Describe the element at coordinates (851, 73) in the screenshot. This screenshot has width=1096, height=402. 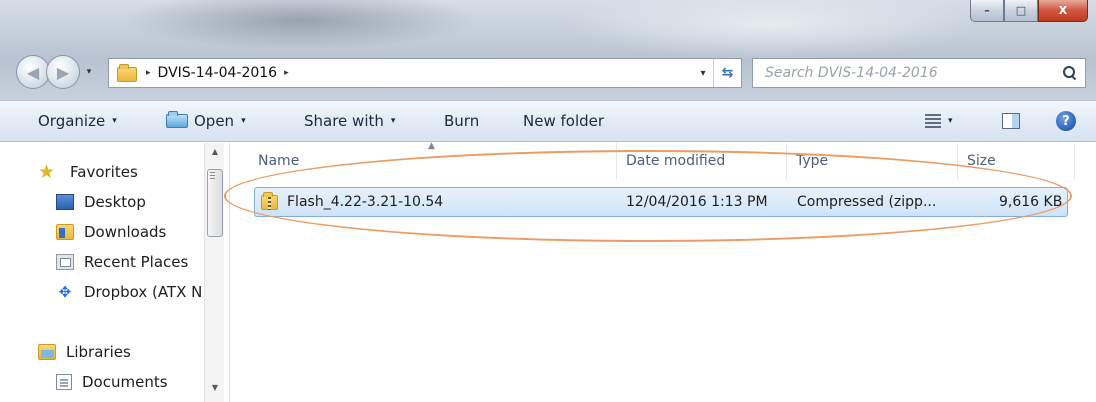
I see `search-placeholder: Search DVIS-14-04-2016` at that location.